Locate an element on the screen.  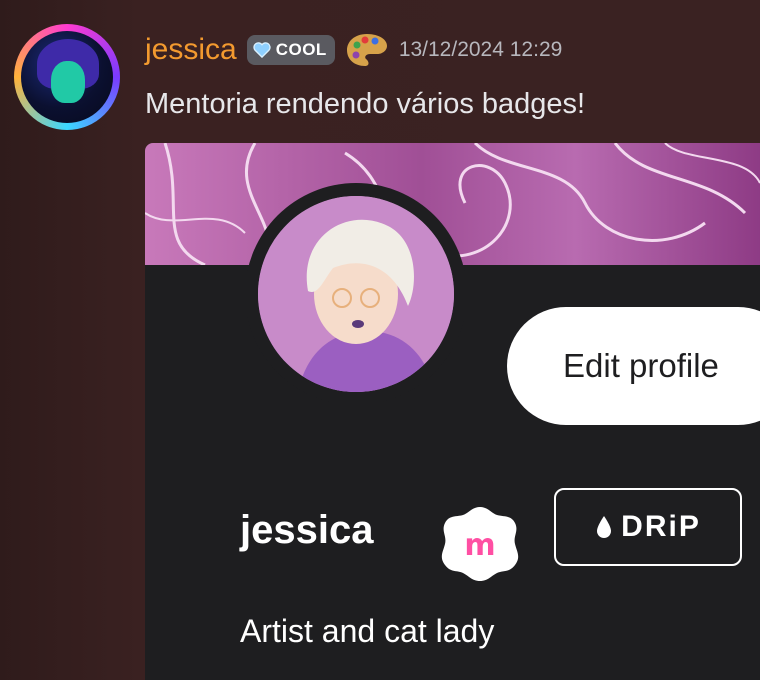
palette-icon is located at coordinates (366, 50).